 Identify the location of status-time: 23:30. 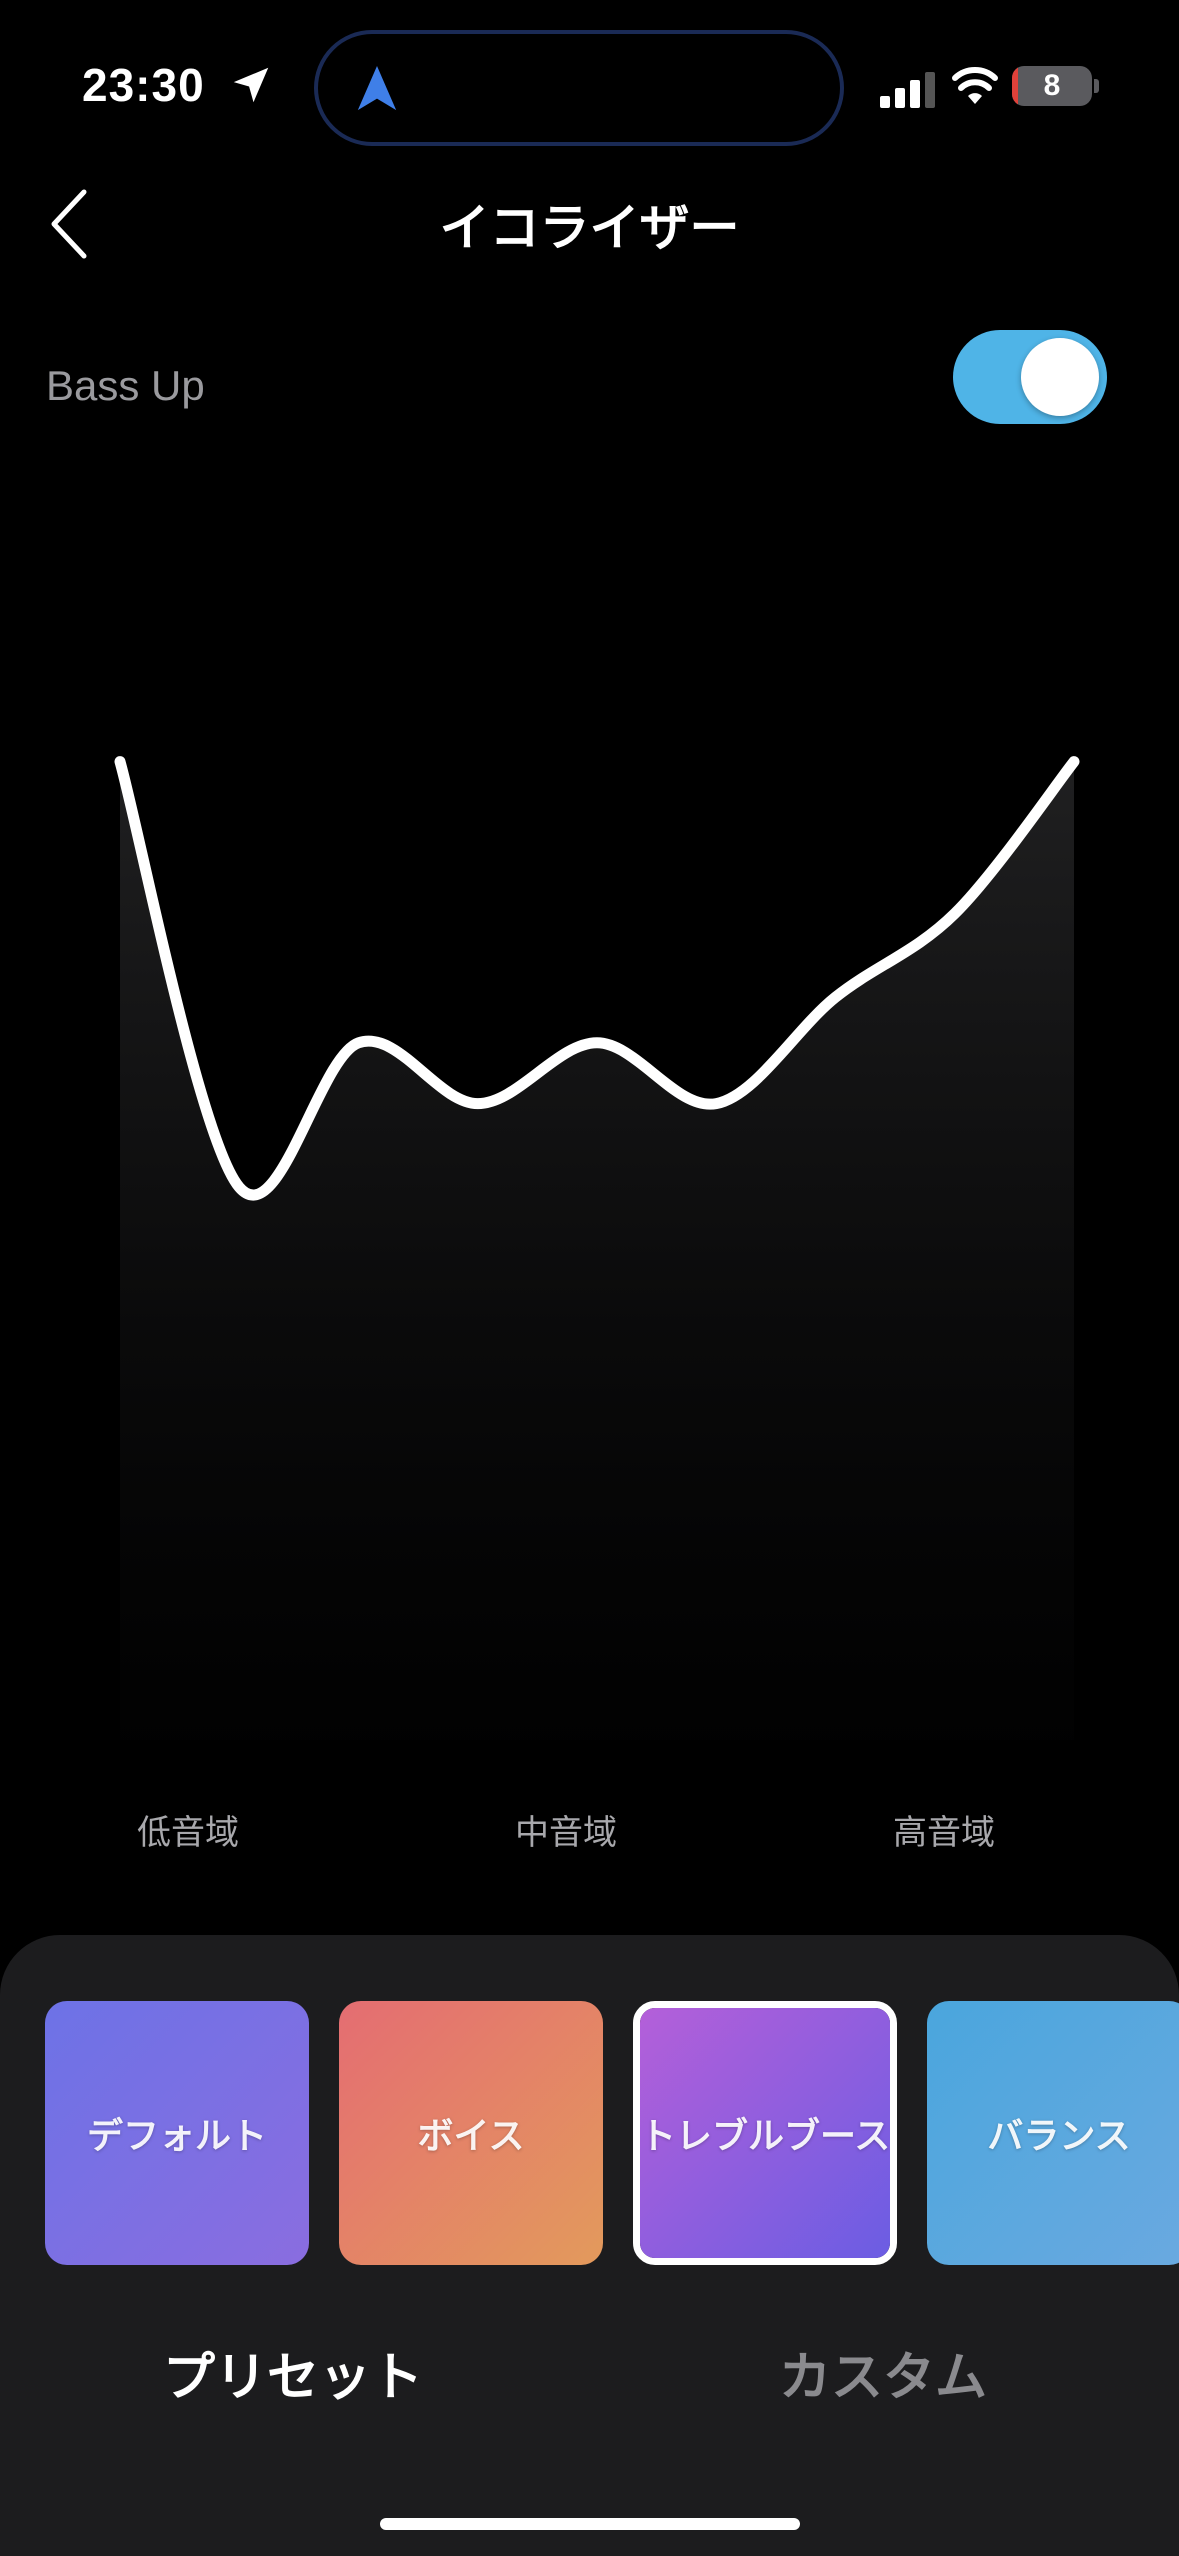
(143, 85).